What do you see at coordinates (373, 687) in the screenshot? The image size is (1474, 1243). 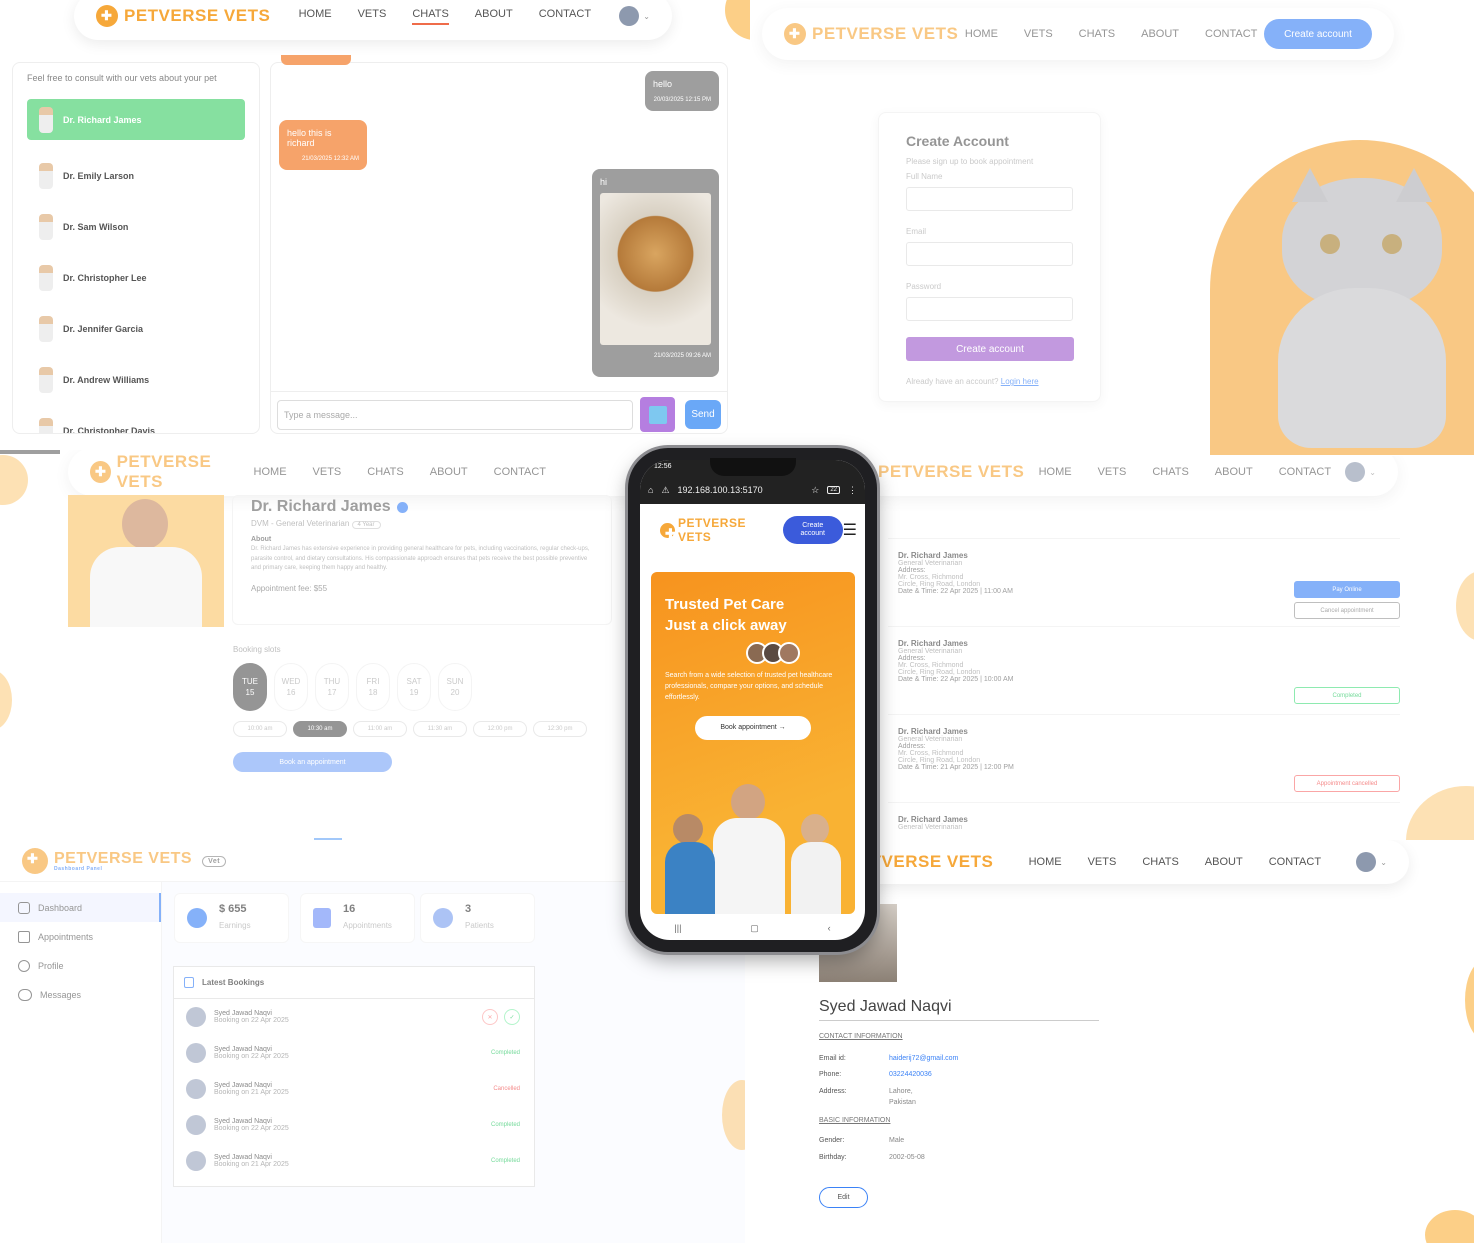 I see `day-slot: FRI 18` at bounding box center [373, 687].